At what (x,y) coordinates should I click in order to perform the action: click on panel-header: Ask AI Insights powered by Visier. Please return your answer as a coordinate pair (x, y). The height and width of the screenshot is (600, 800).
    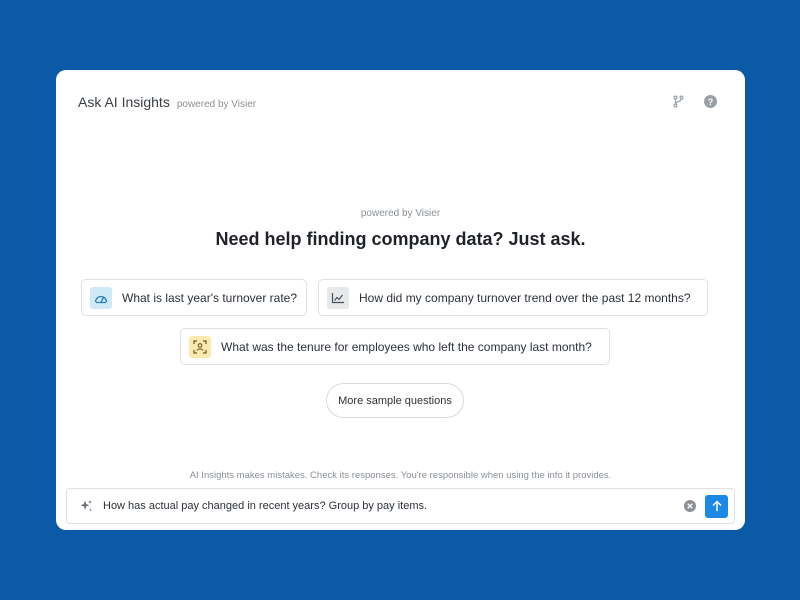
    Looking at the image, I should click on (167, 102).